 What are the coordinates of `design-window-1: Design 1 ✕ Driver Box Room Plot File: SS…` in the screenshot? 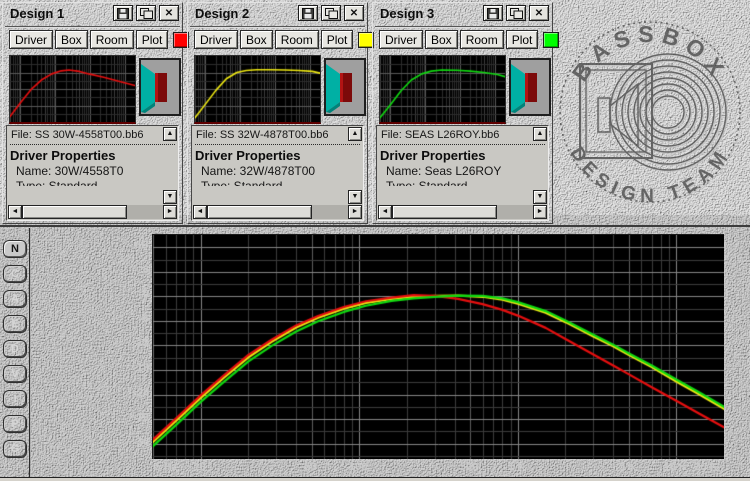 It's located at (96, 113).